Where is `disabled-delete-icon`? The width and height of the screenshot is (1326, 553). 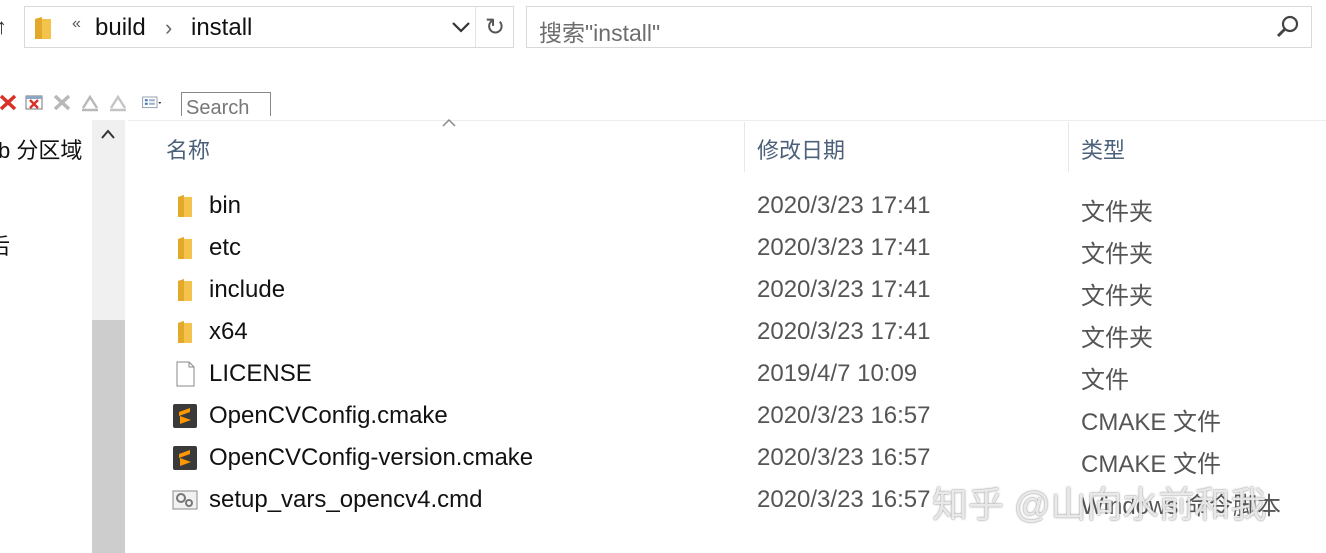
disabled-delete-icon is located at coordinates (62, 102).